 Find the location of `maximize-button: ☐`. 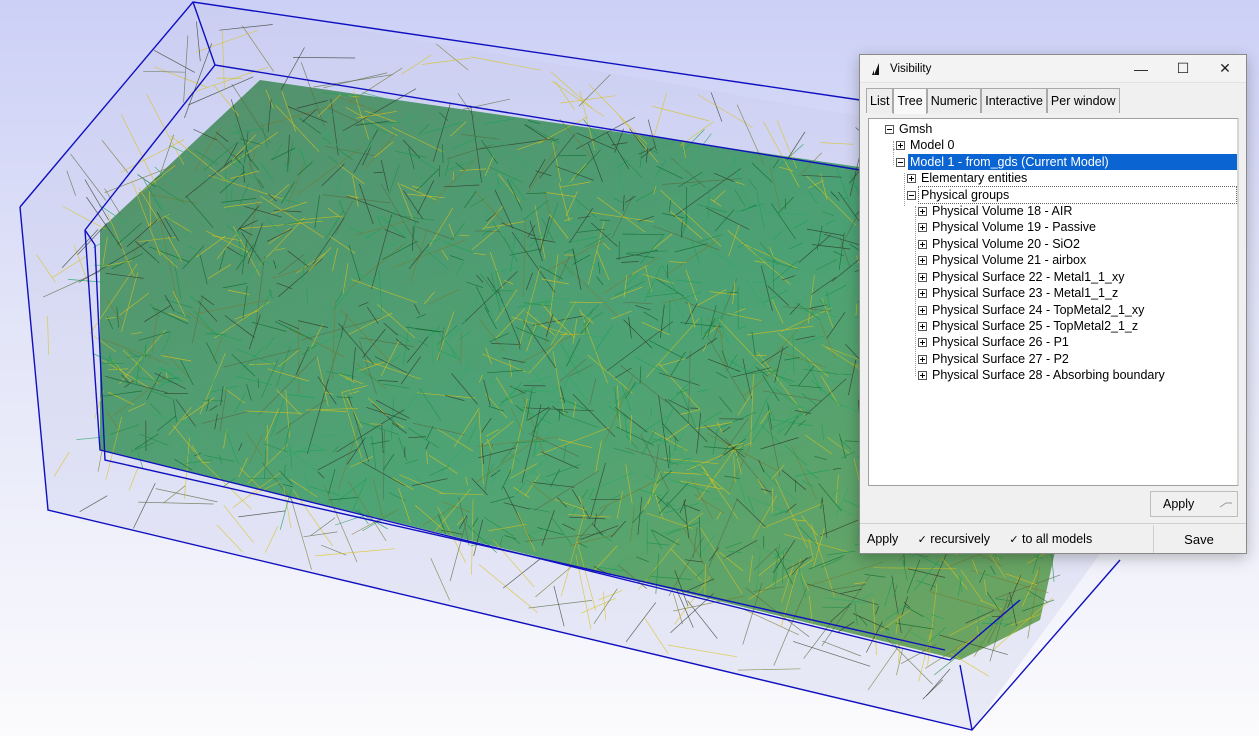

maximize-button: ☐ is located at coordinates (1183, 68).